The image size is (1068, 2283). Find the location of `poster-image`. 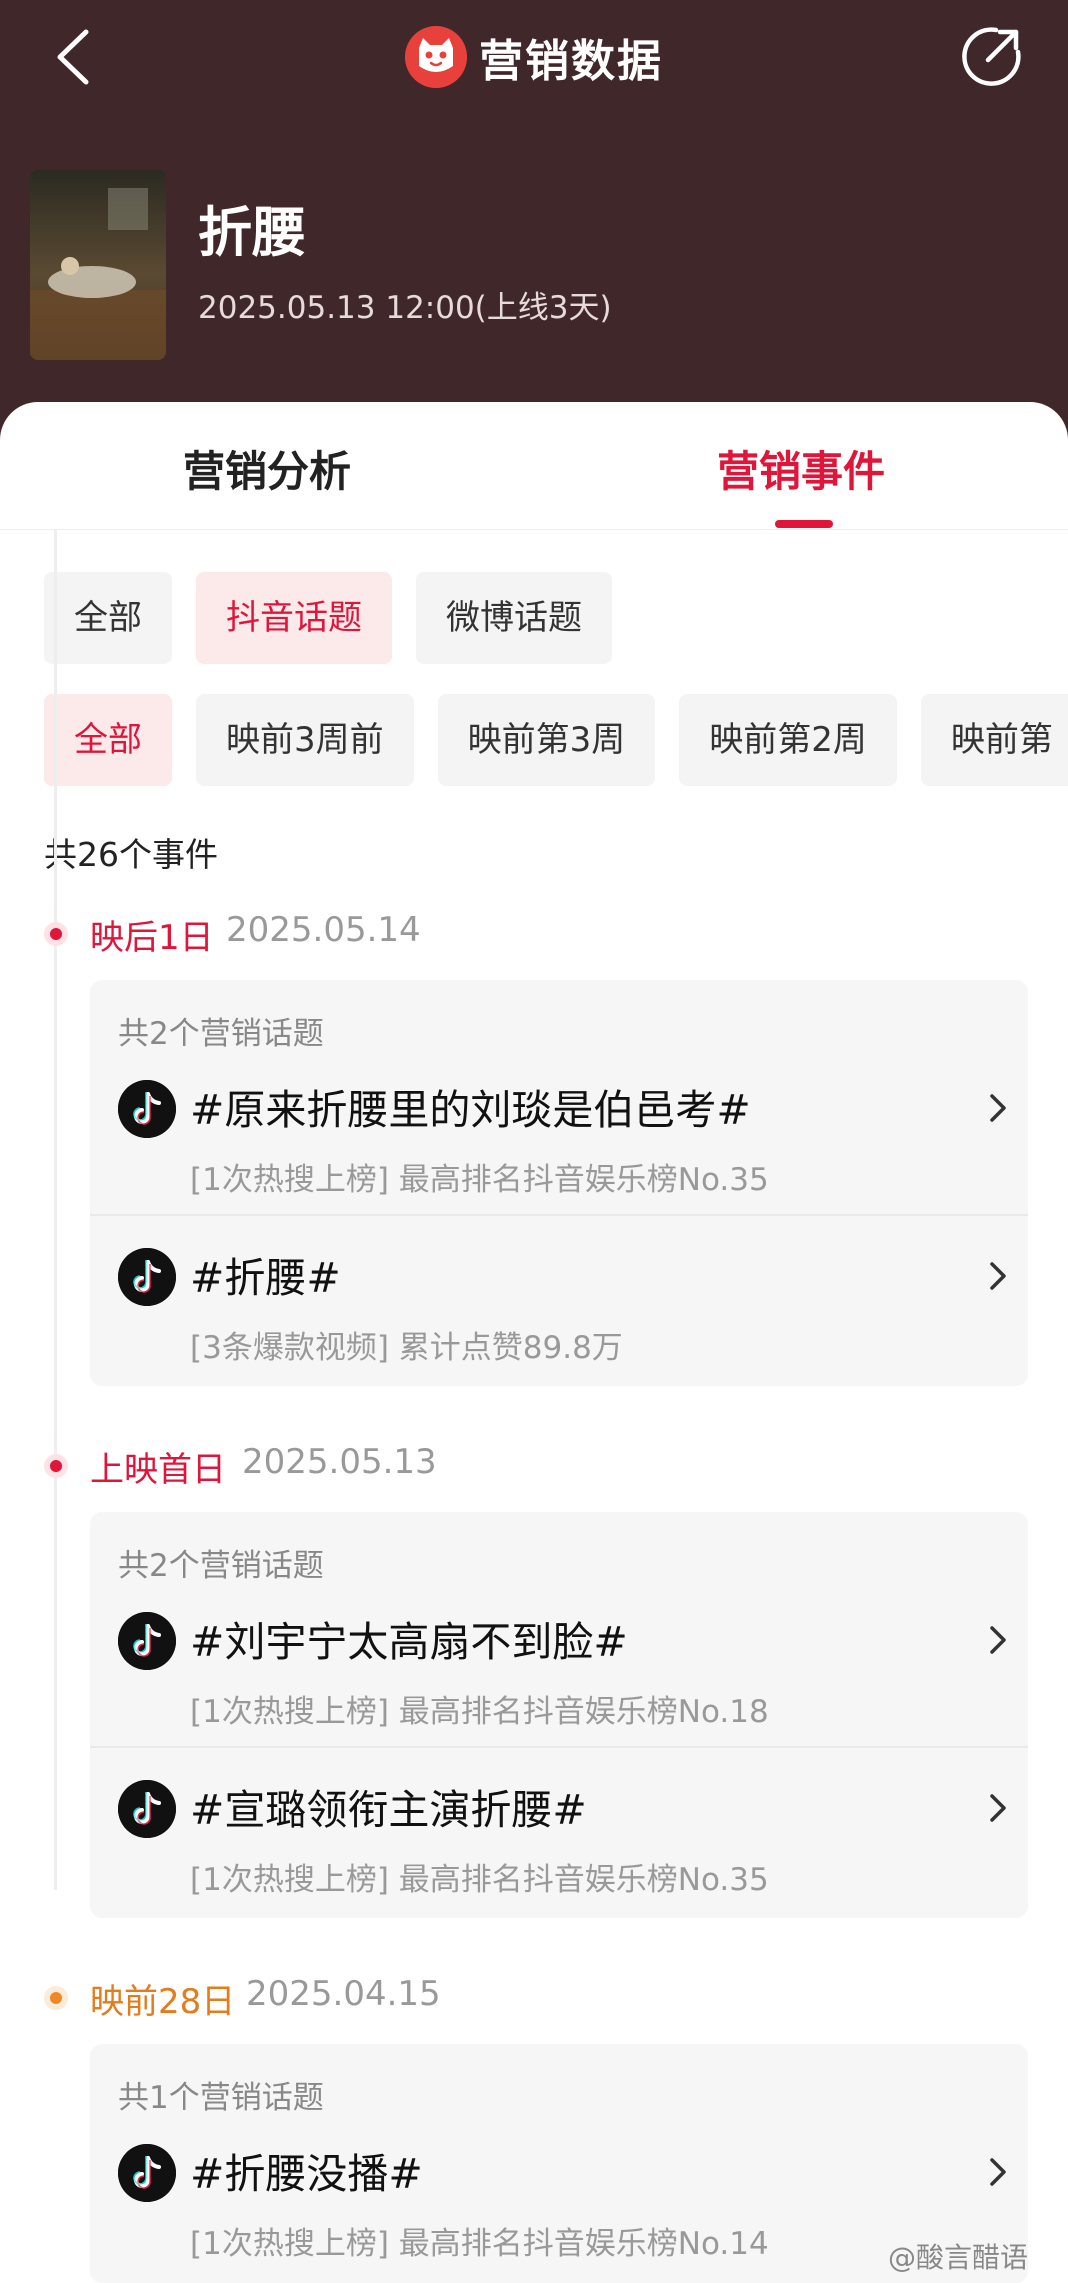

poster-image is located at coordinates (98, 265).